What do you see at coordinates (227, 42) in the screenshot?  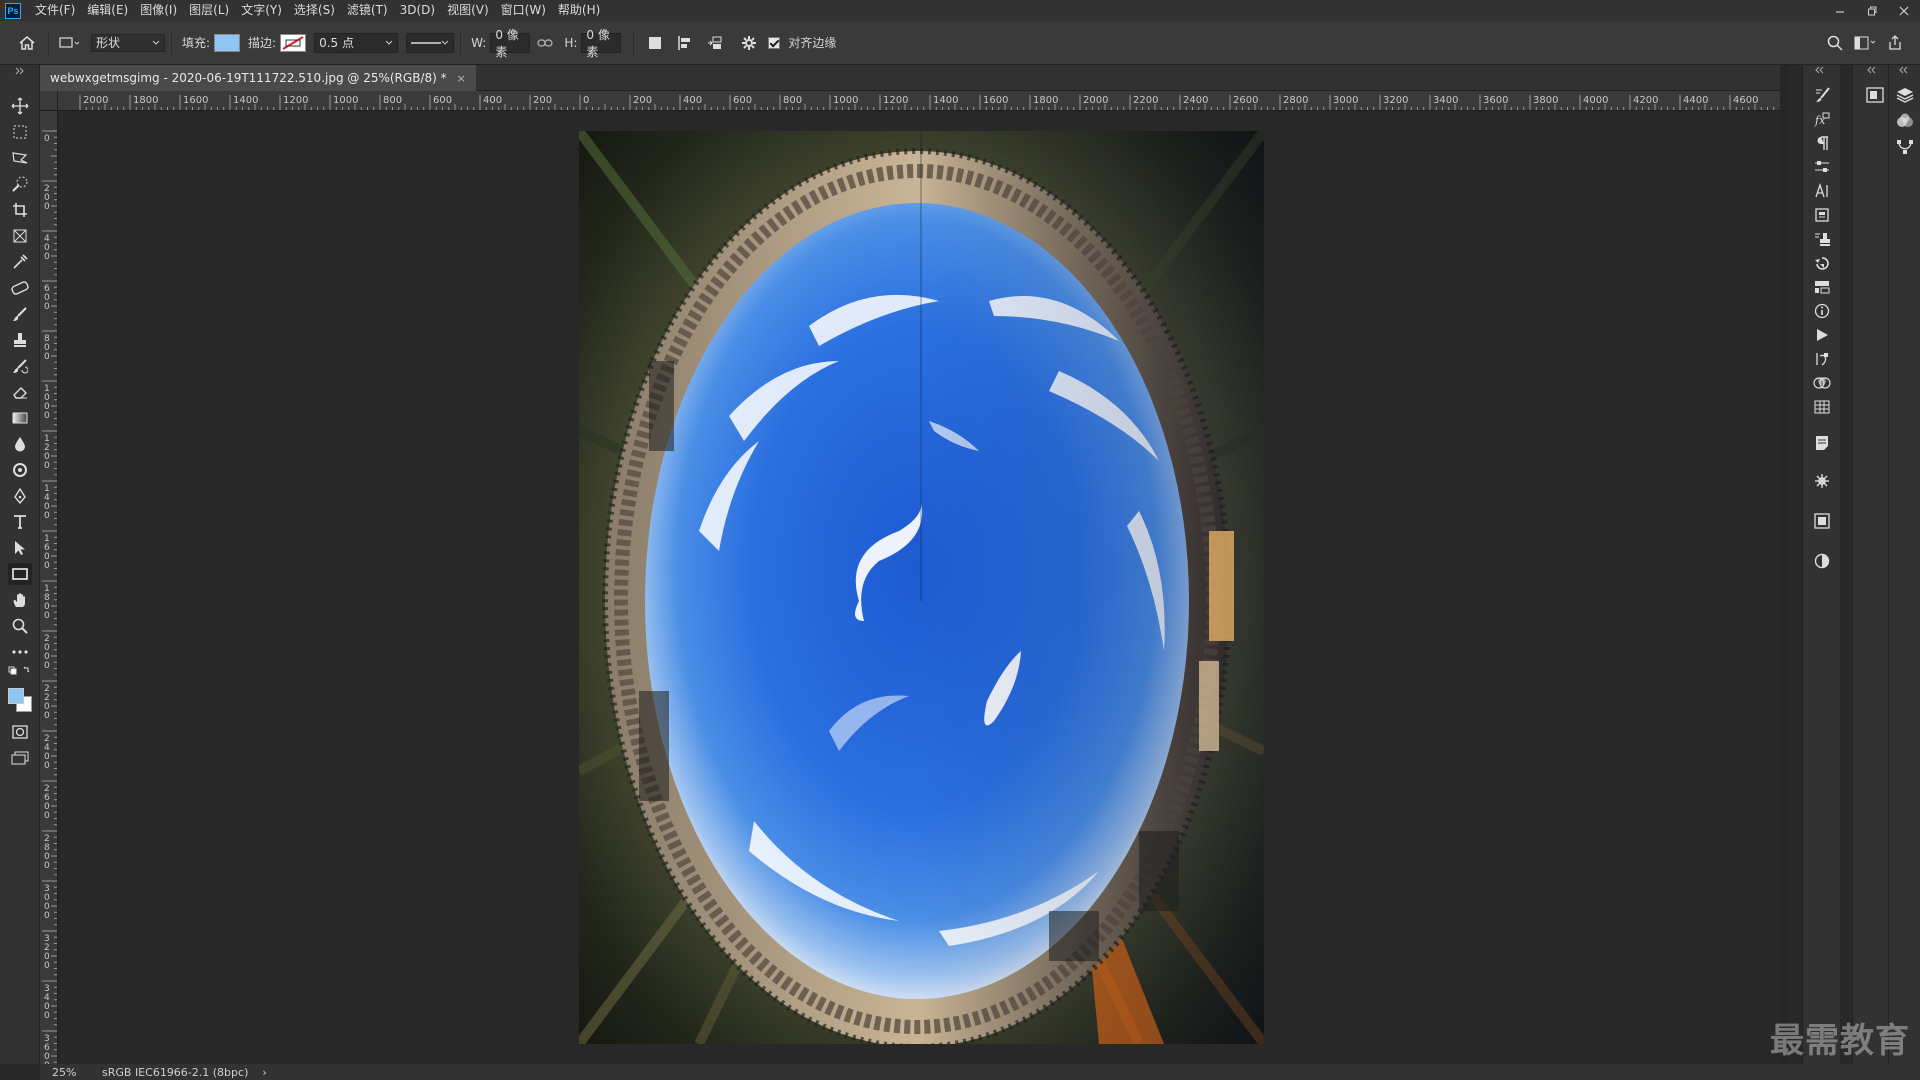 I see `fill-color-swatch` at bounding box center [227, 42].